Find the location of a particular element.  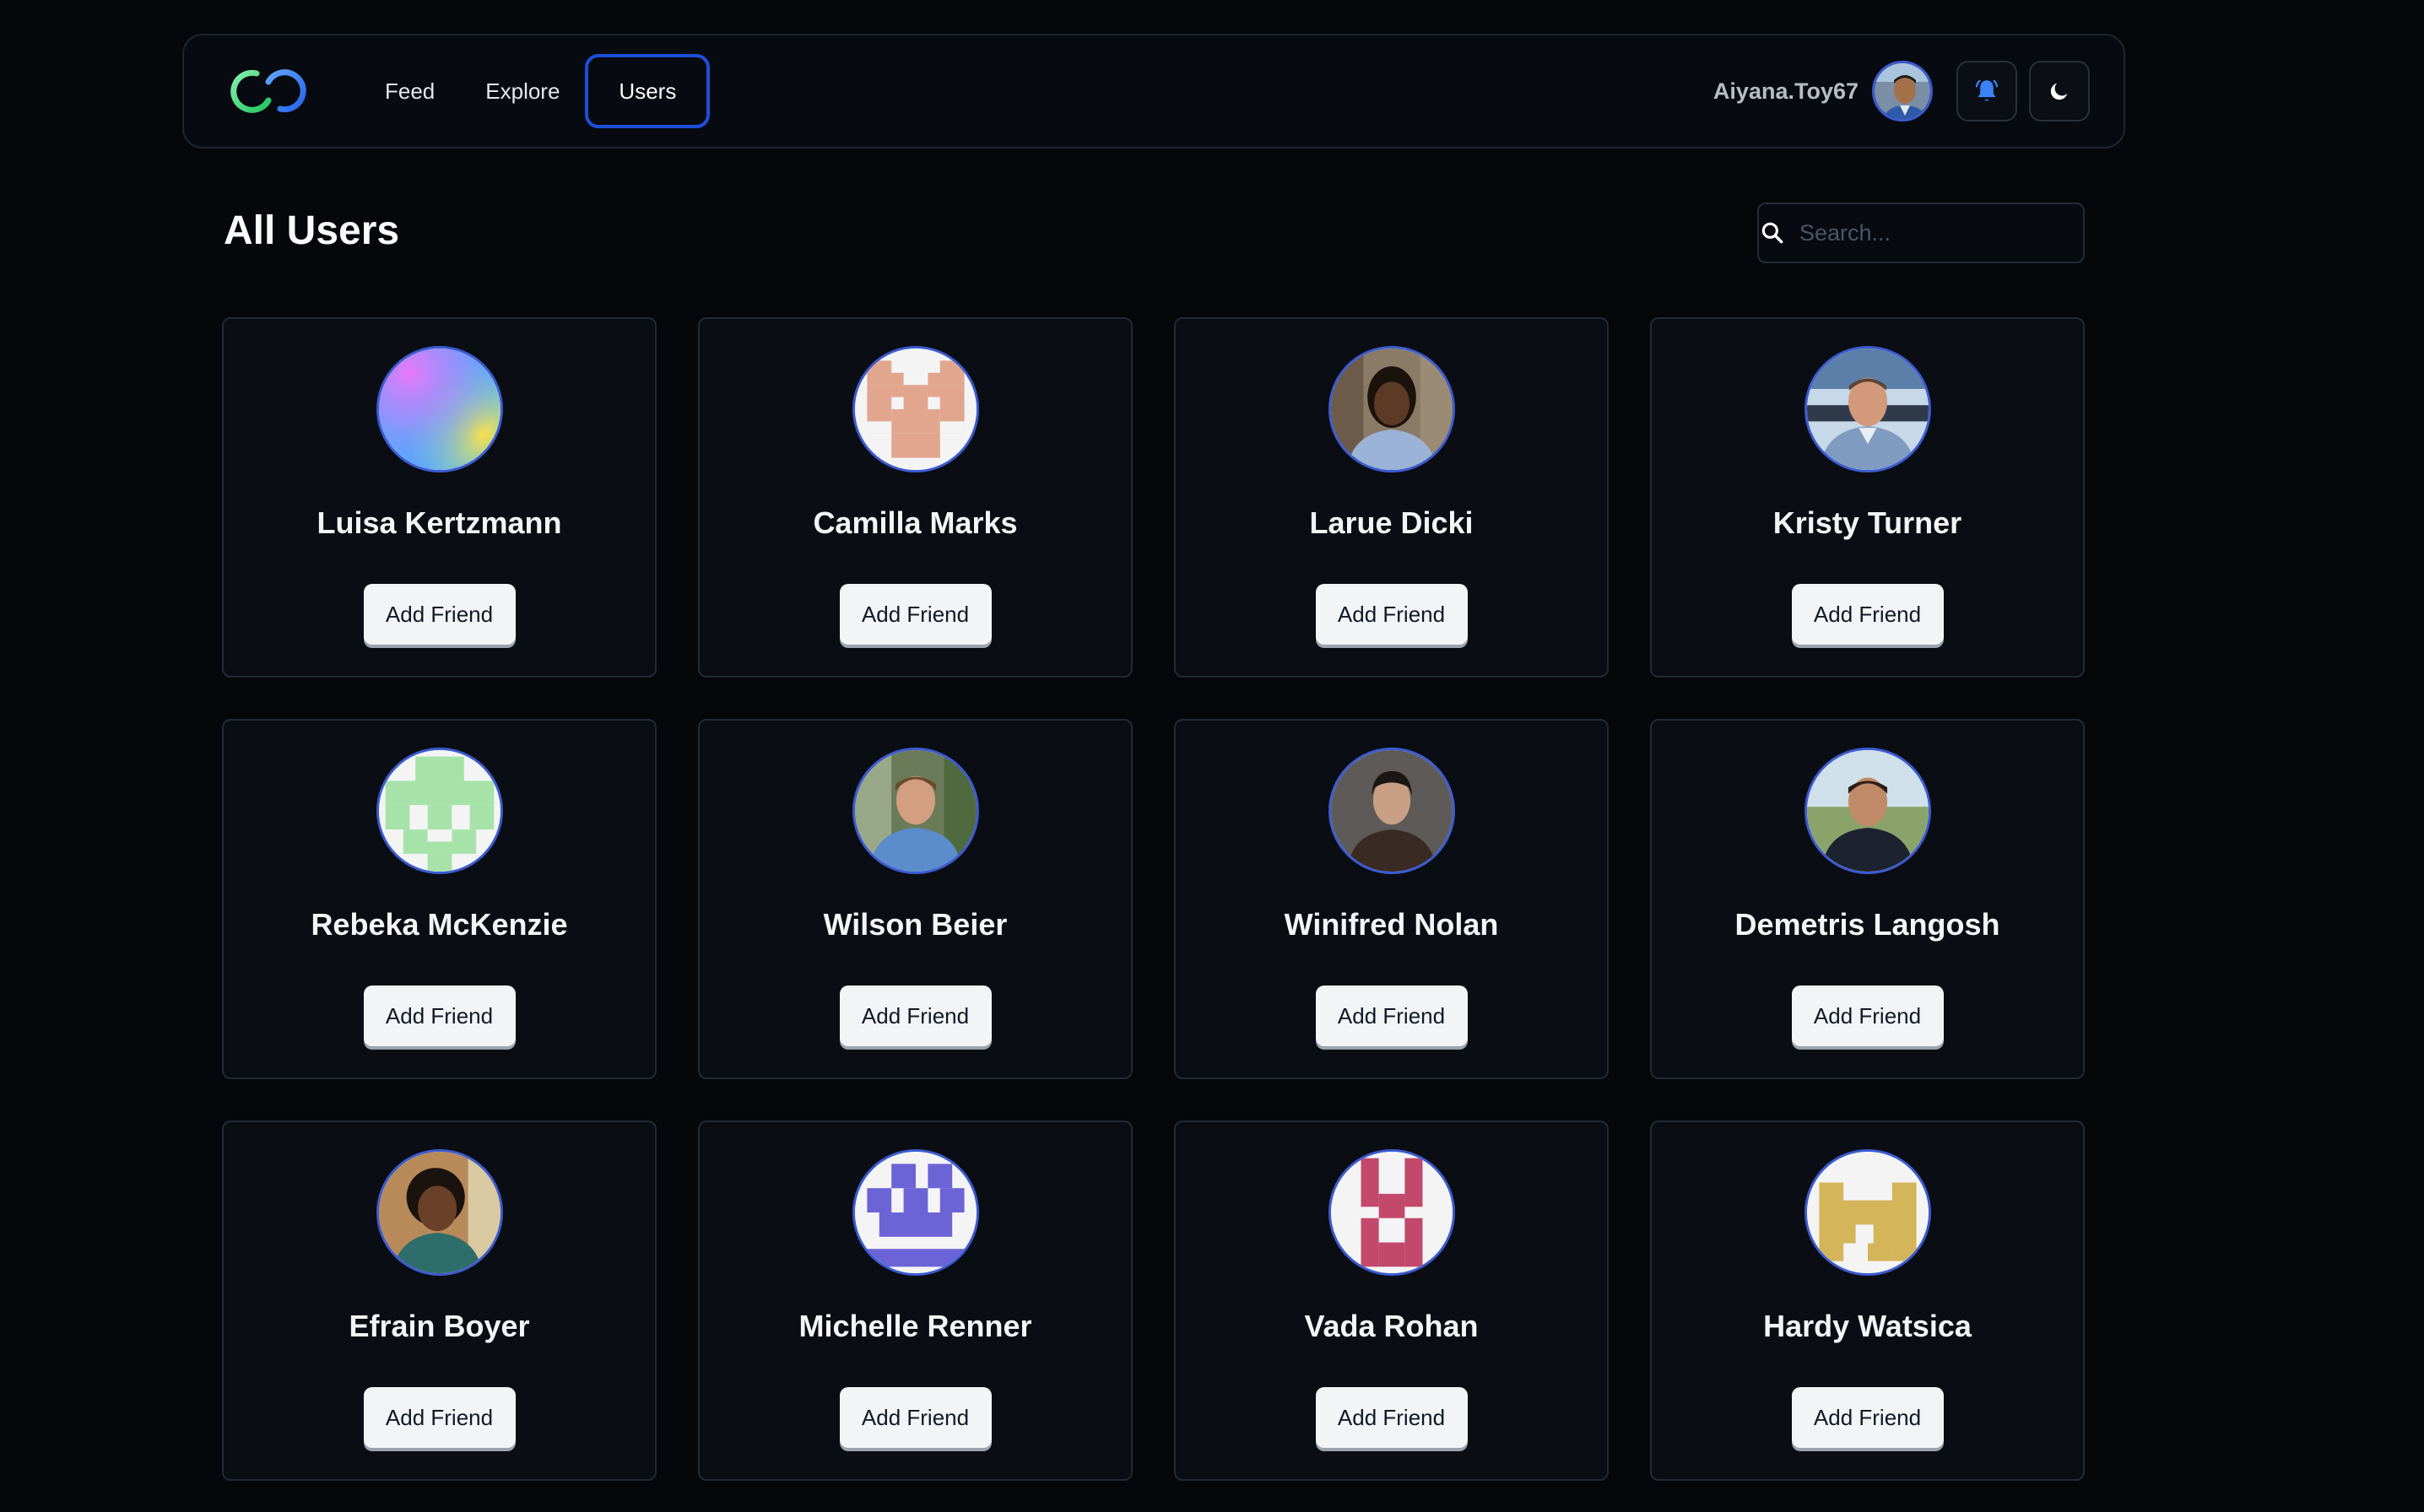

nav-user-area: Aiyana.Toy67 is located at coordinates (1902, 91).